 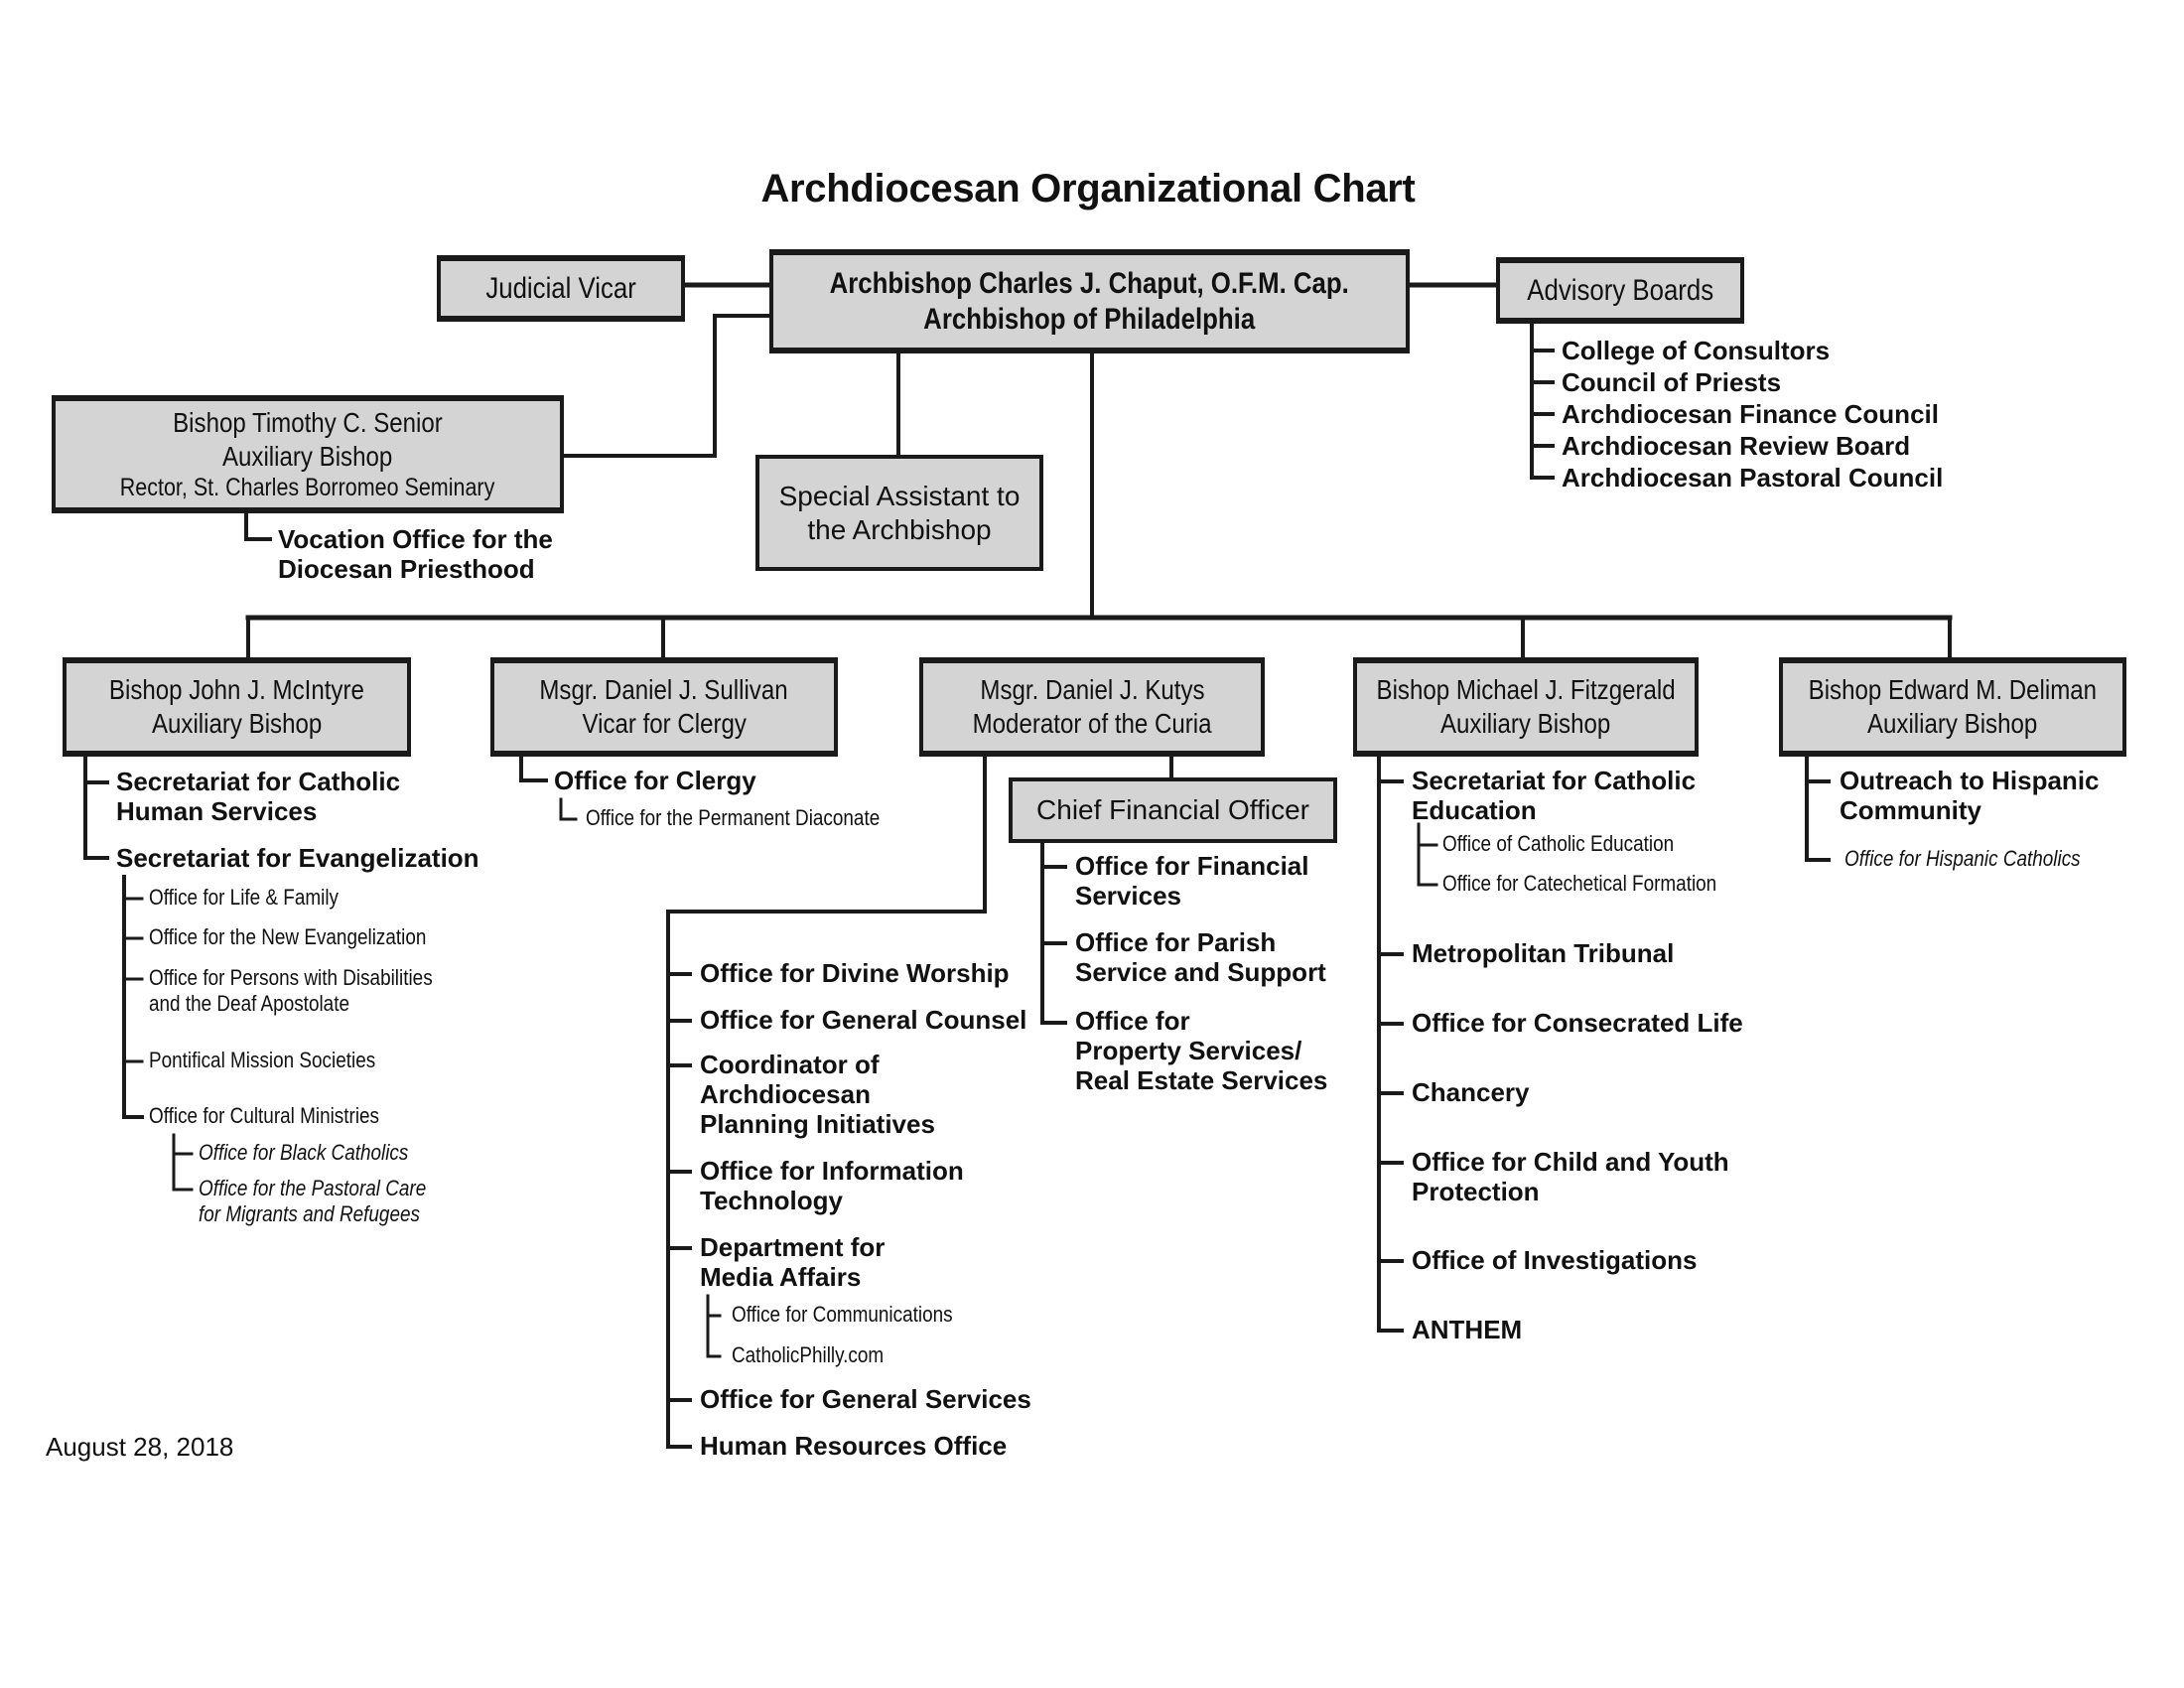 I want to click on office-it-line2: Technology, so click(x=771, y=1201).